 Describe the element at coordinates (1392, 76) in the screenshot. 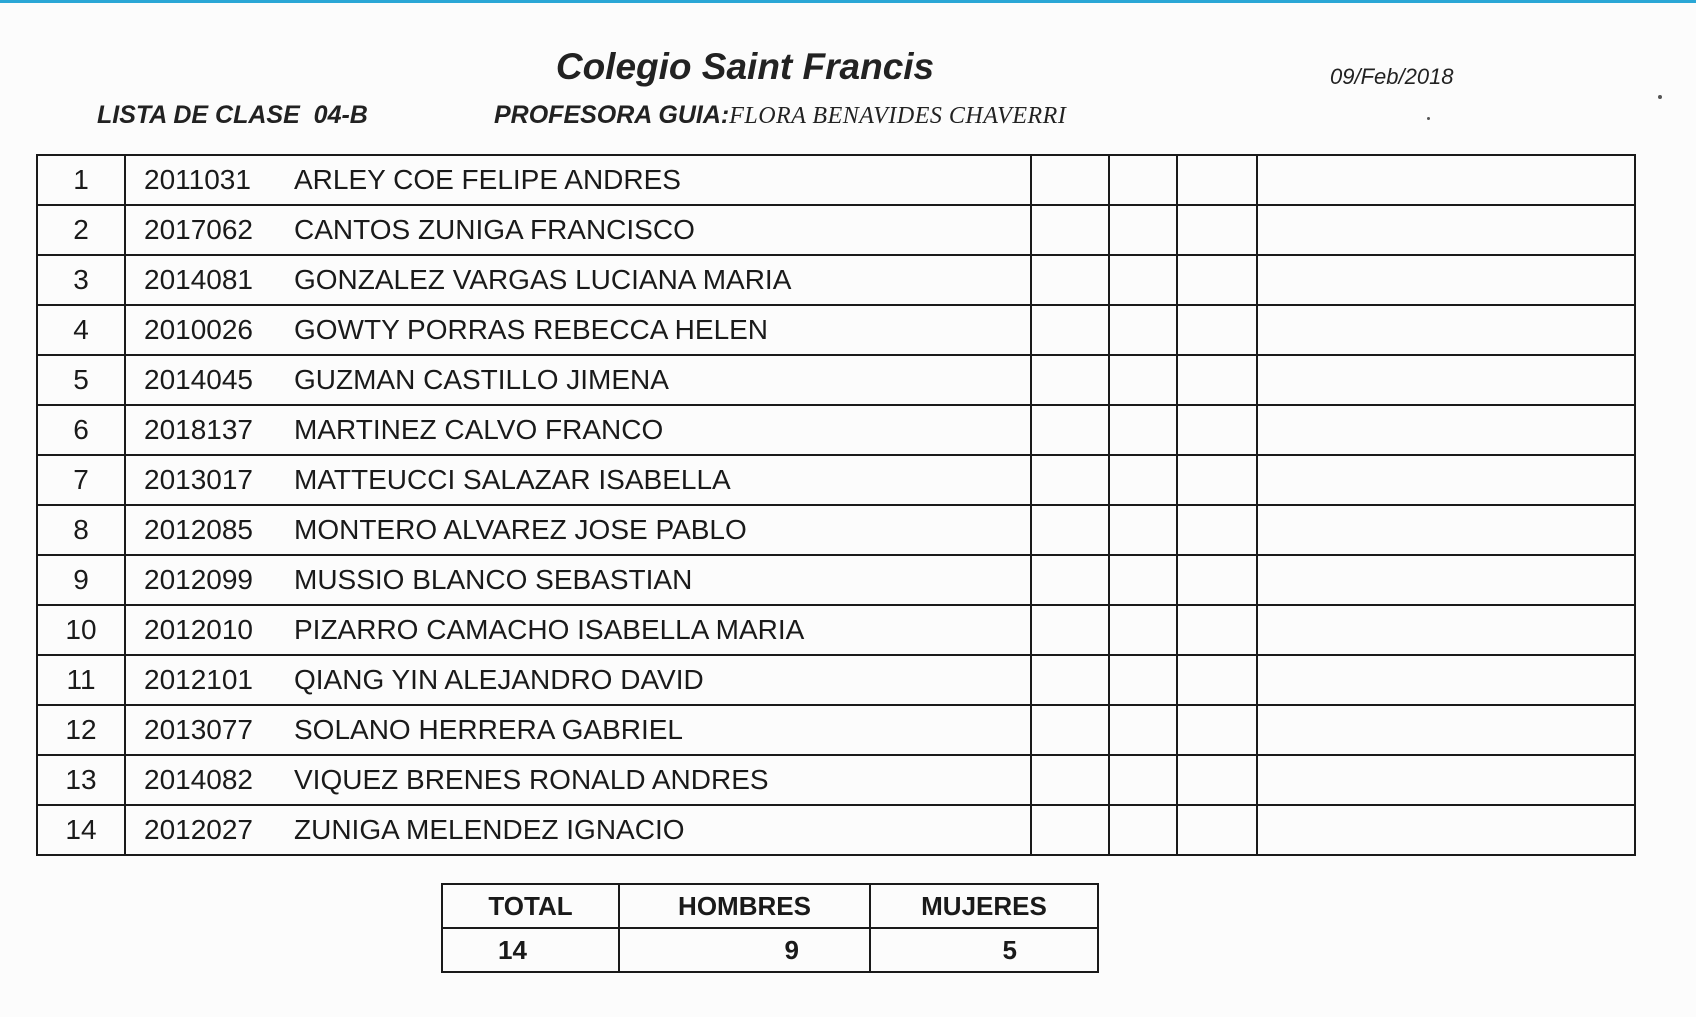

I see `document-date: 09/Feb/2018` at that location.